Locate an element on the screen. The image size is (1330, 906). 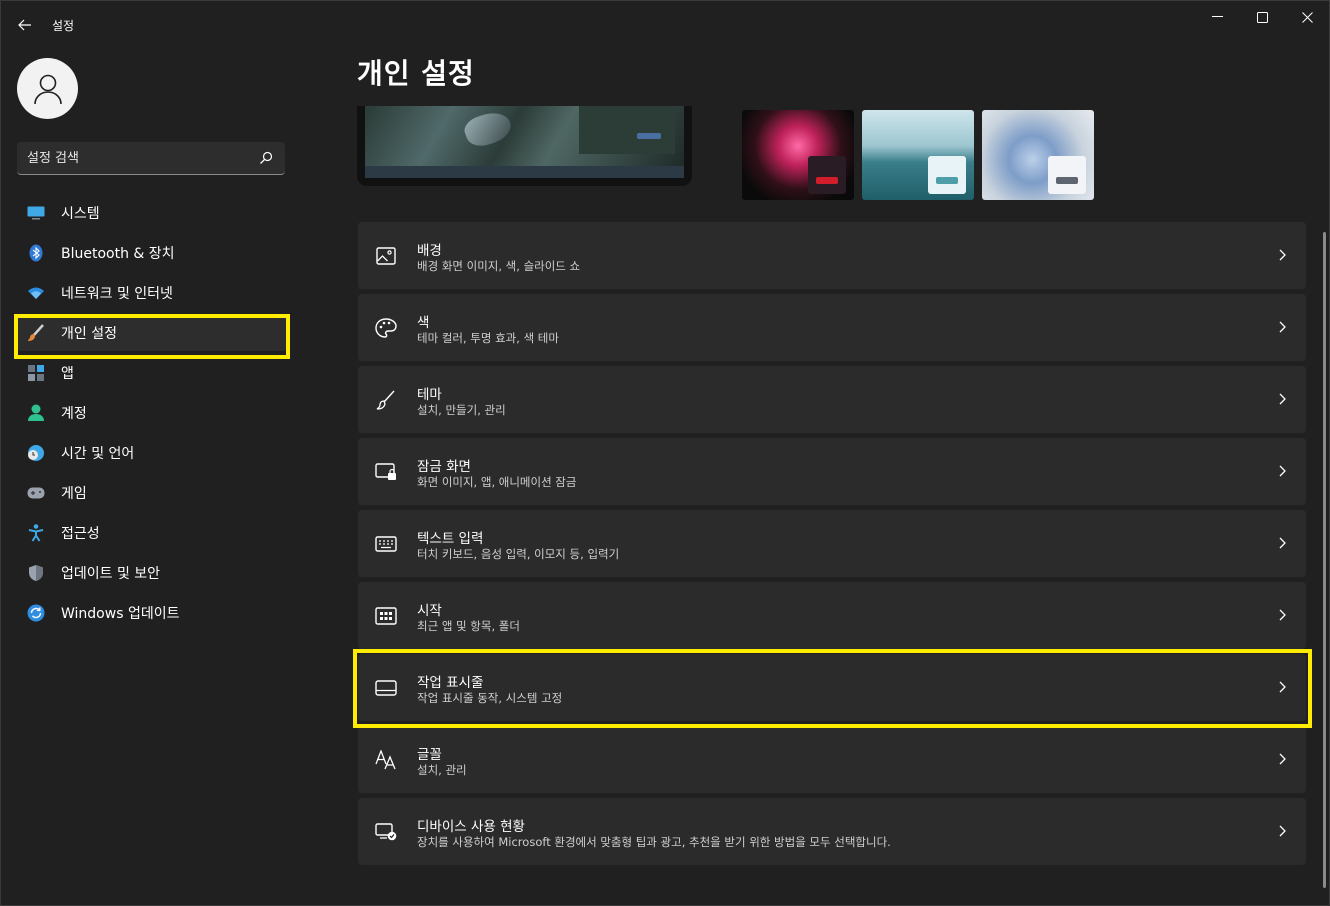
setting-start: 시작 최근 앱 및 항목, 폴더 is located at coordinates (832, 615).